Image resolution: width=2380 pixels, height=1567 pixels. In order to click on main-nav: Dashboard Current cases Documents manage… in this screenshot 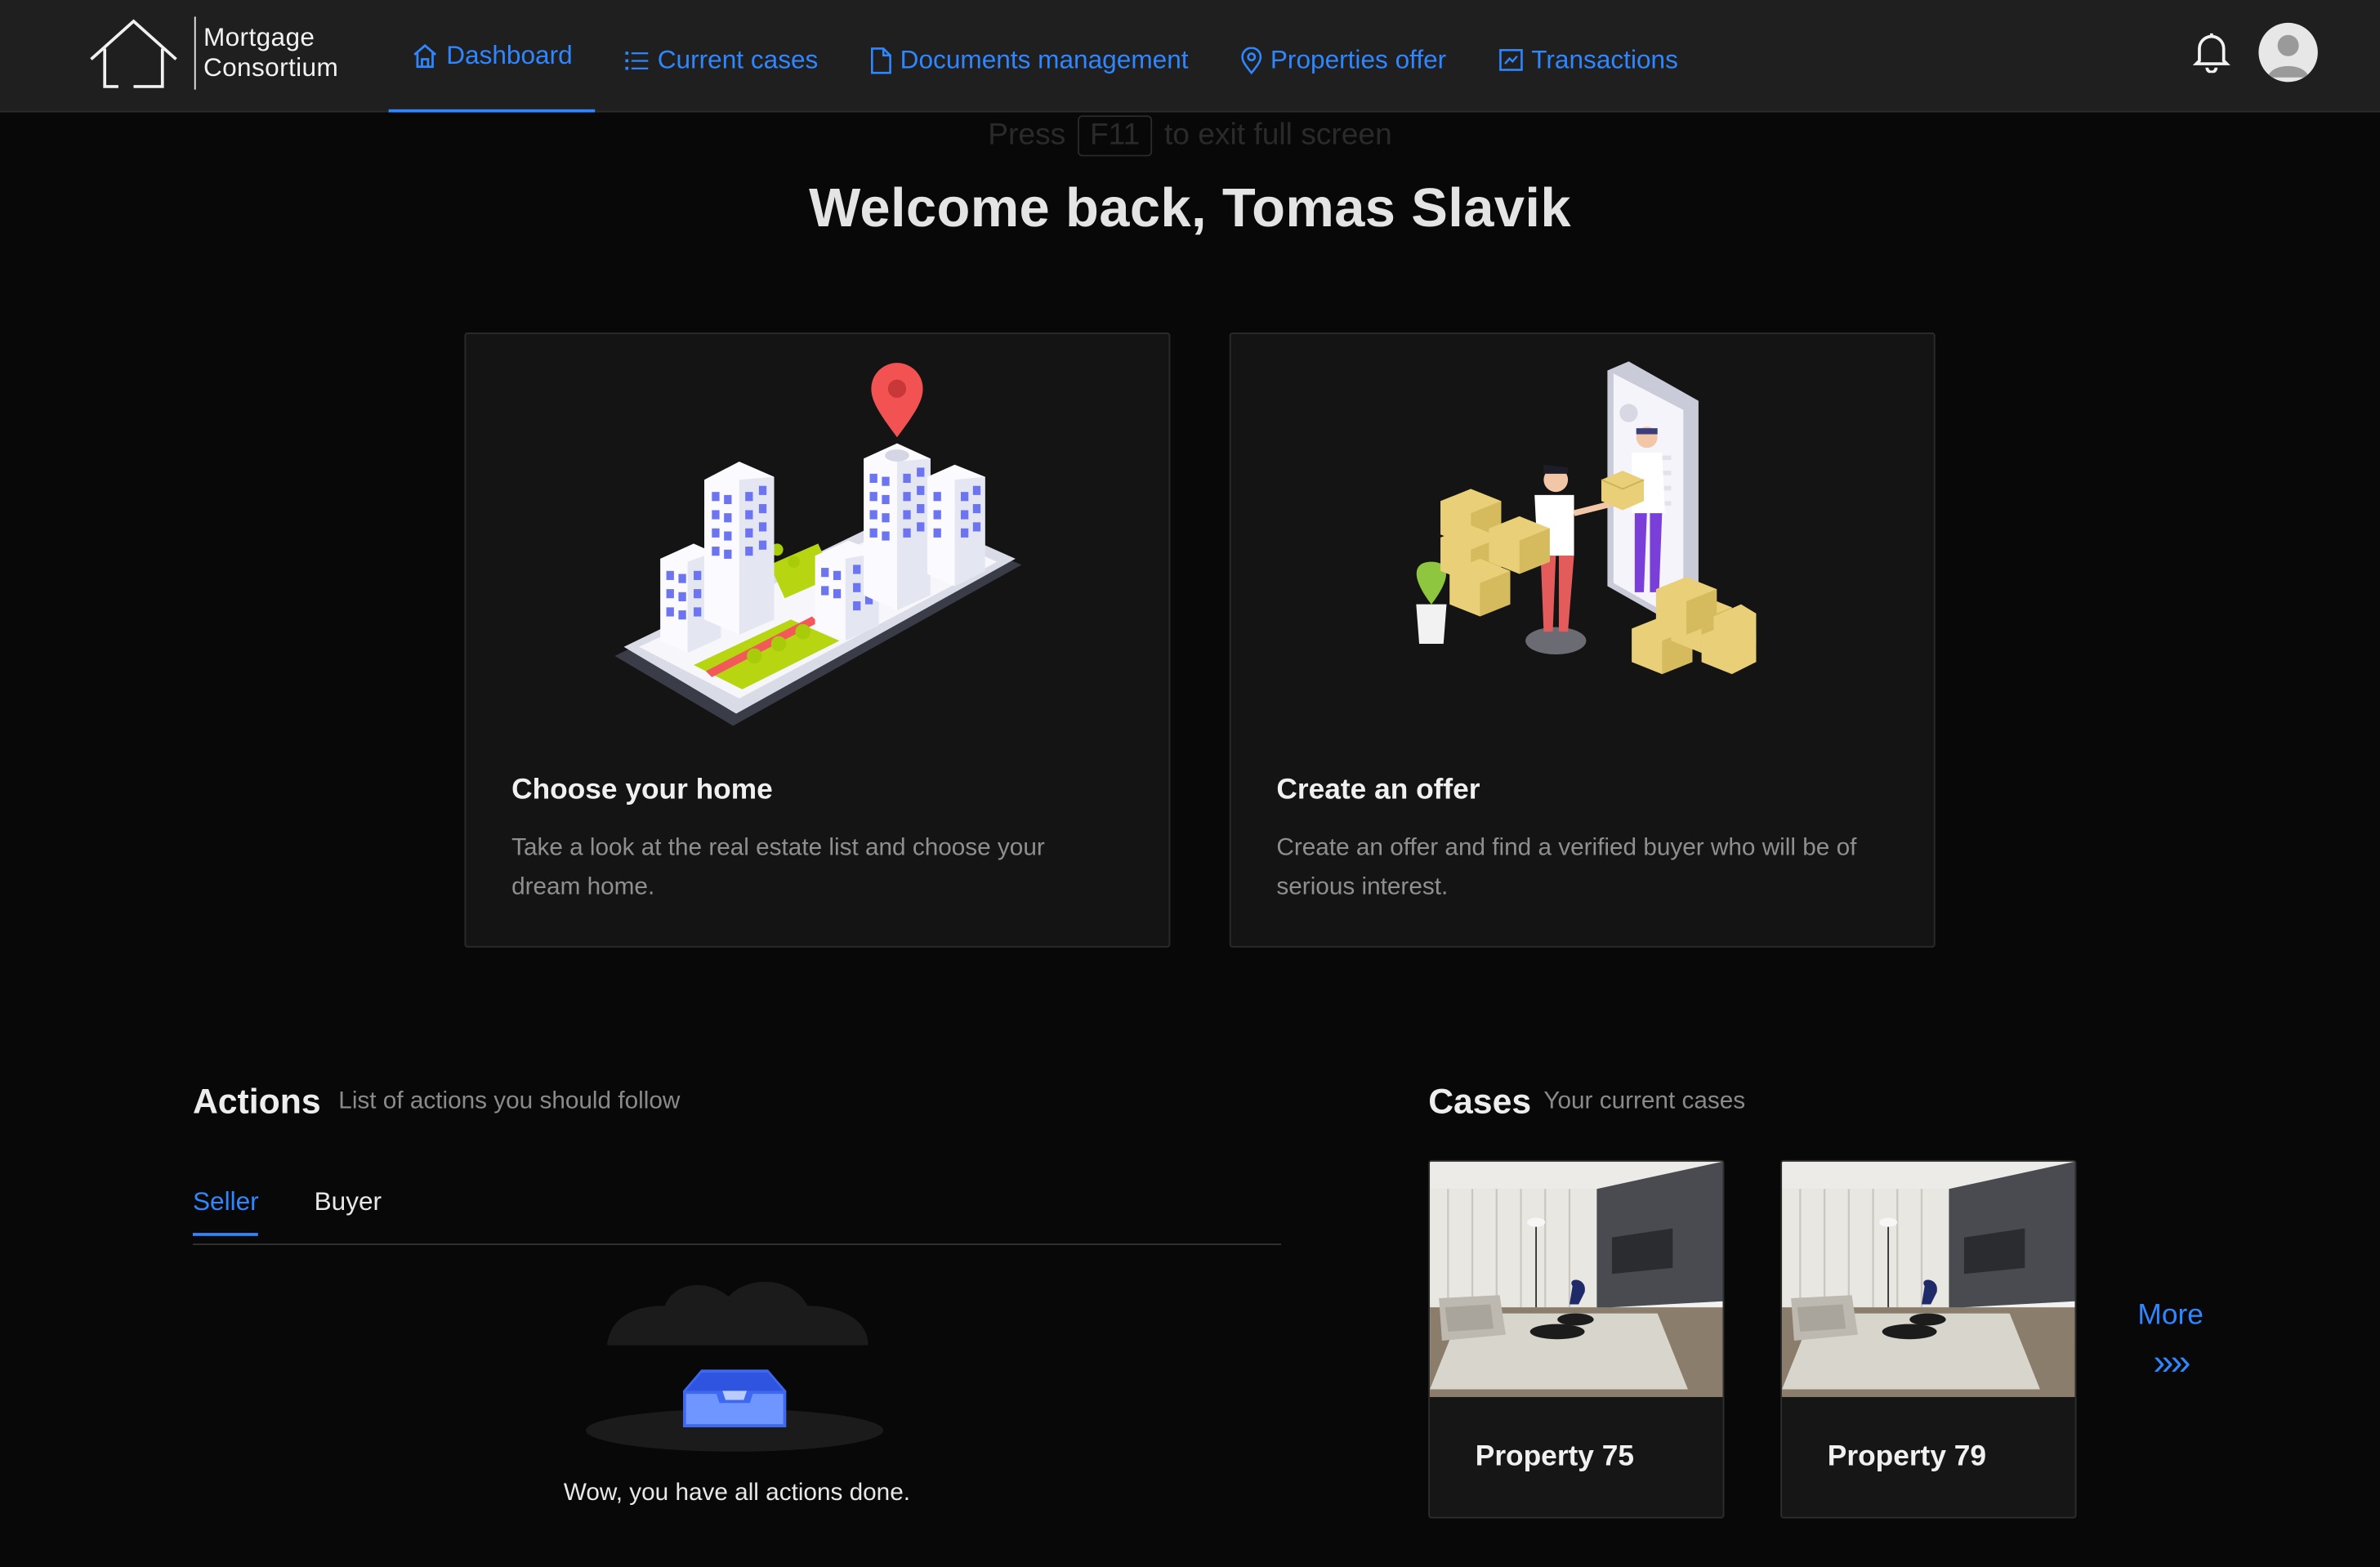, I will do `click(1048, 56)`.